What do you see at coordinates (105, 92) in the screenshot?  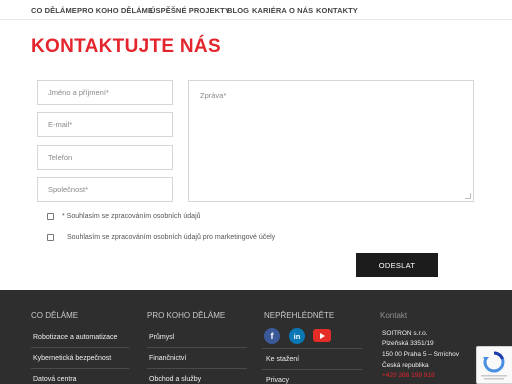 I see `name-field: Jméno a příjmení*` at bounding box center [105, 92].